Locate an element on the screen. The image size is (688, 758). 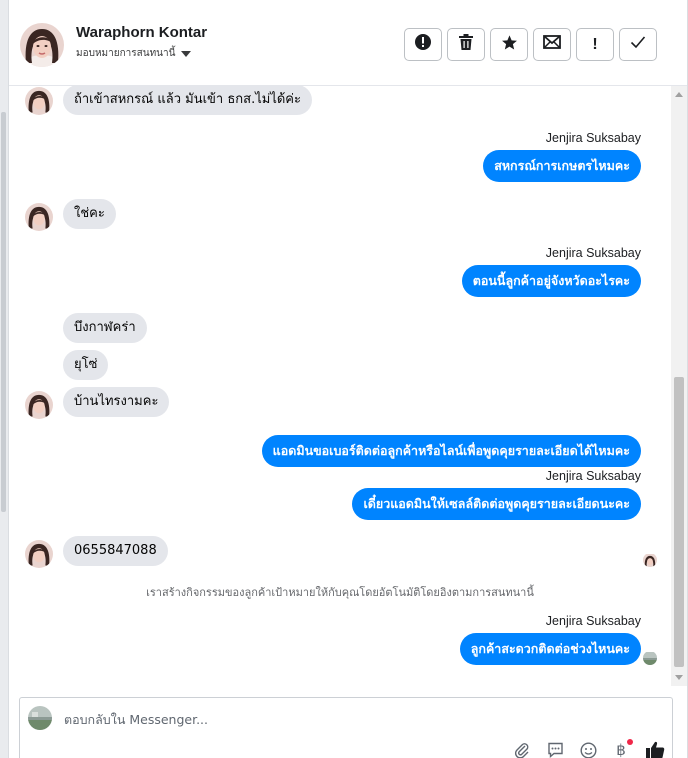
check-icon is located at coordinates (638, 44).